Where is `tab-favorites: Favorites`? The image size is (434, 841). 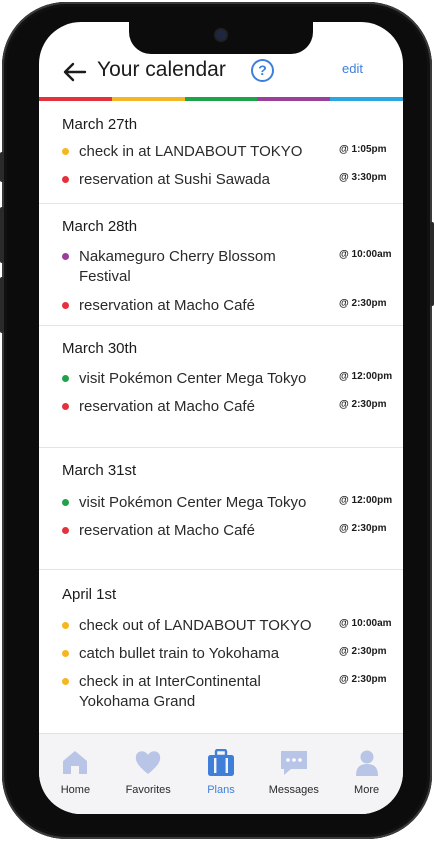 tab-favorites: Favorites is located at coordinates (148, 774).